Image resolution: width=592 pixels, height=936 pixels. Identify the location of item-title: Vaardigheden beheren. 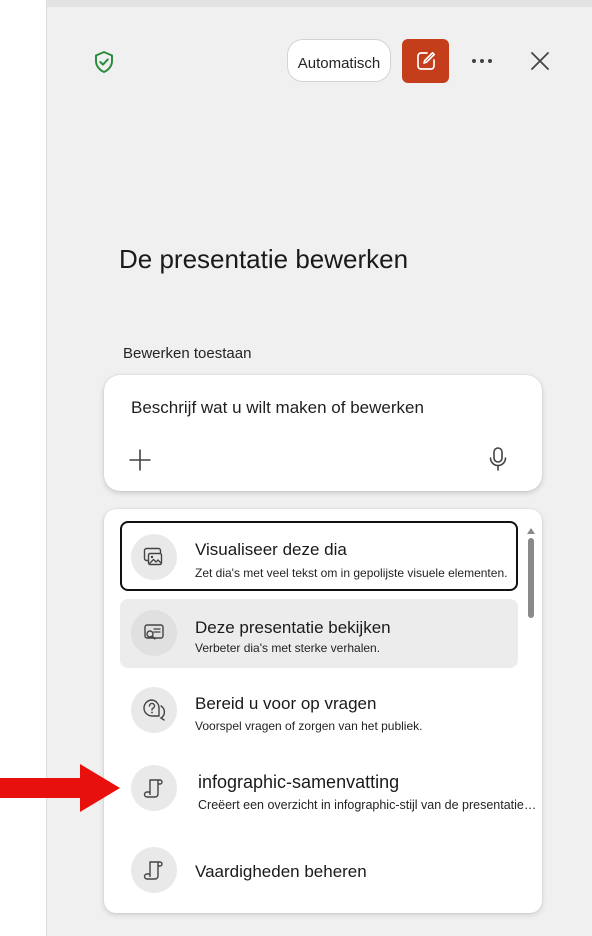
(281, 871).